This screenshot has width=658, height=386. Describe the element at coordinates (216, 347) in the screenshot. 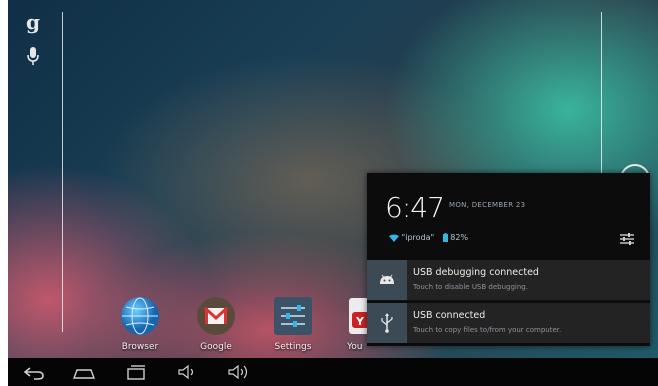

I see `app-label: Google` at that location.